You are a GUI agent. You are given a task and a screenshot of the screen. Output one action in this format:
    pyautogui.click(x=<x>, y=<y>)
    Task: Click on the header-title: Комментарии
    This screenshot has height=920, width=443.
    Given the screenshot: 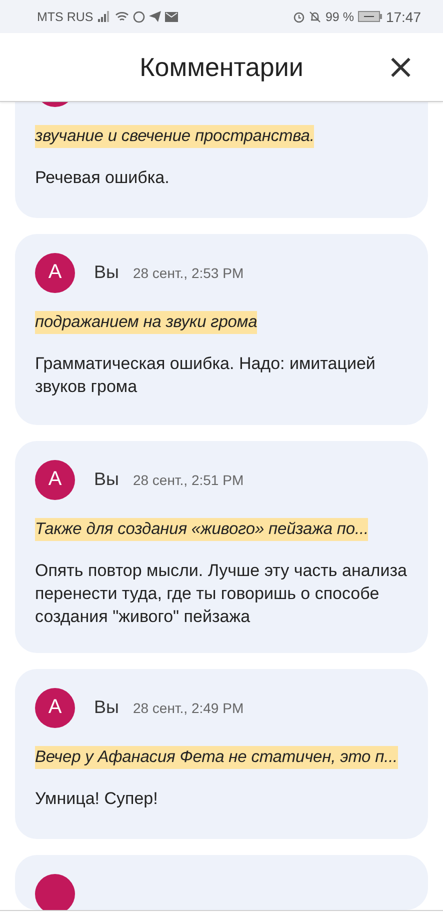 What is the action you would take?
    pyautogui.click(x=222, y=67)
    